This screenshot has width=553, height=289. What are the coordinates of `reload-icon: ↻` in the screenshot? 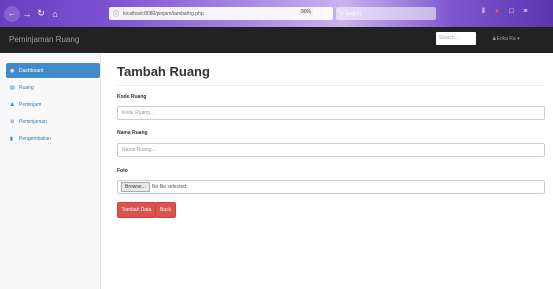 It's located at (41, 13).